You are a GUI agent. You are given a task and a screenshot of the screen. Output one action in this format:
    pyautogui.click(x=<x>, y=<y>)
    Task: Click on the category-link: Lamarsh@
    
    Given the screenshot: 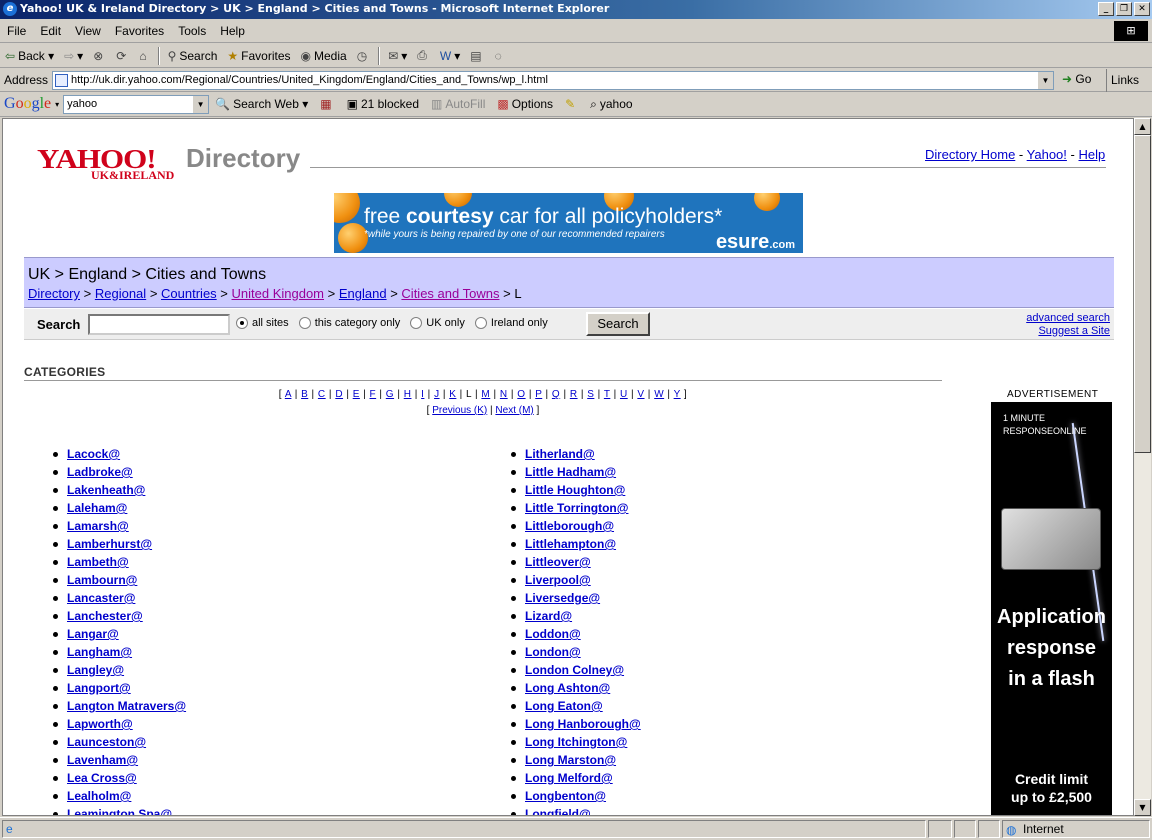 What is the action you would take?
    pyautogui.click(x=98, y=526)
    